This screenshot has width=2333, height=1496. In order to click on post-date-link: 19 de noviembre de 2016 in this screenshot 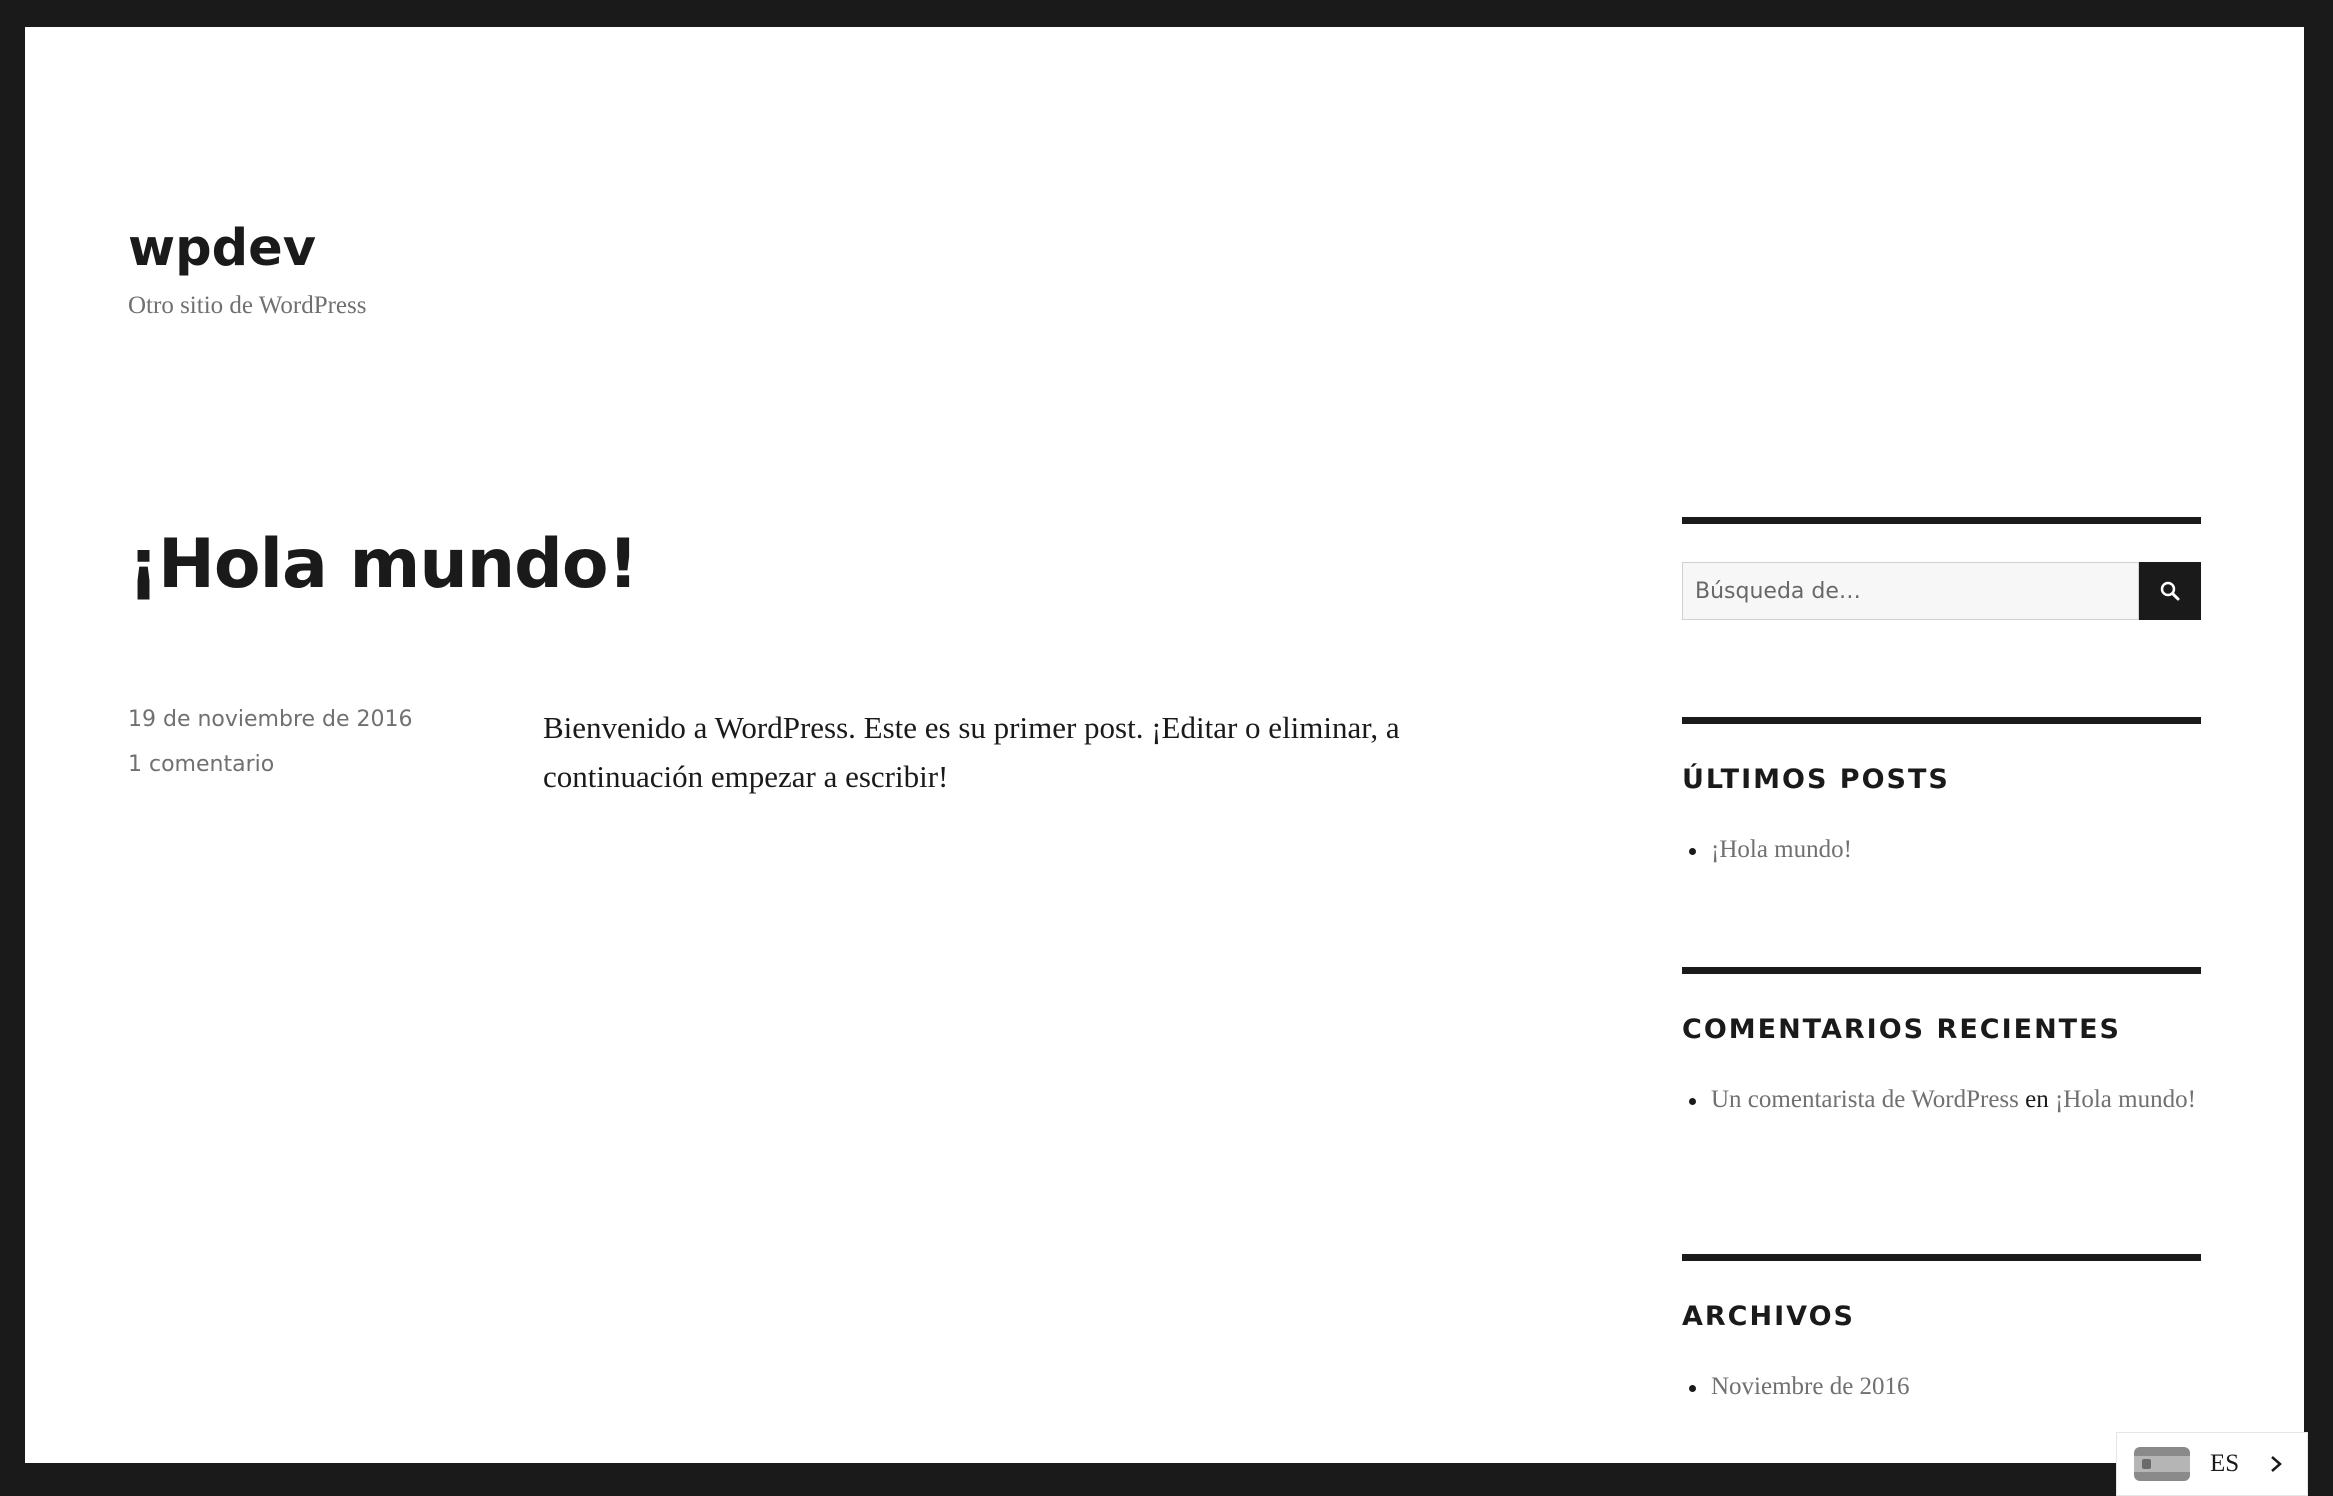, I will do `click(270, 719)`.